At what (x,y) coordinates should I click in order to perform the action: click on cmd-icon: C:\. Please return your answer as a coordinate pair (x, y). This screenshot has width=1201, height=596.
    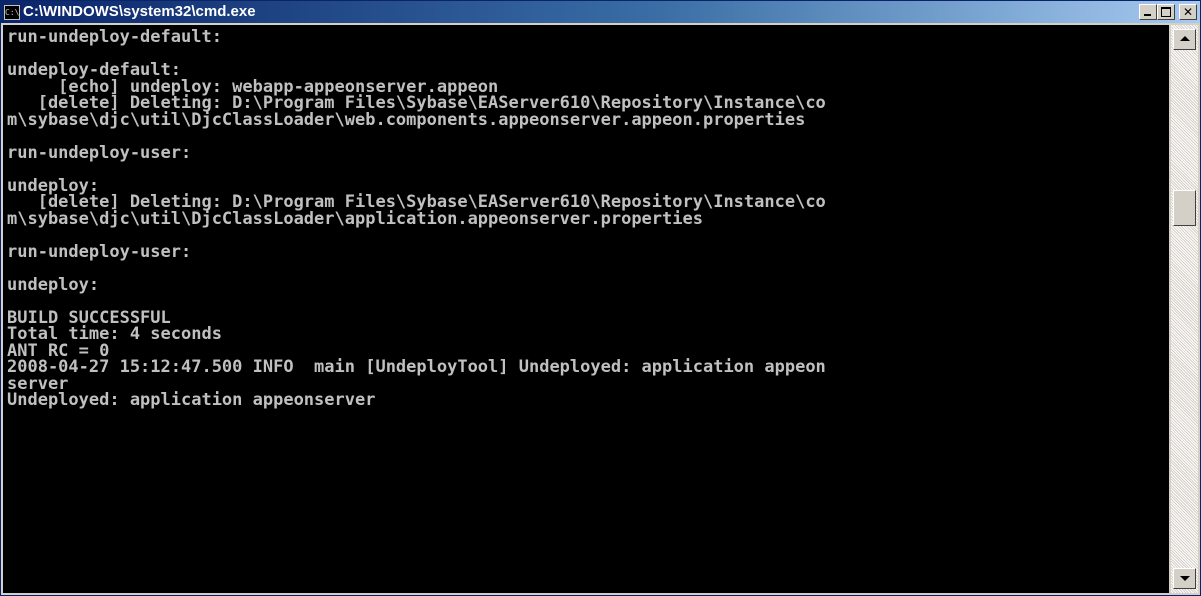
    Looking at the image, I should click on (12, 12).